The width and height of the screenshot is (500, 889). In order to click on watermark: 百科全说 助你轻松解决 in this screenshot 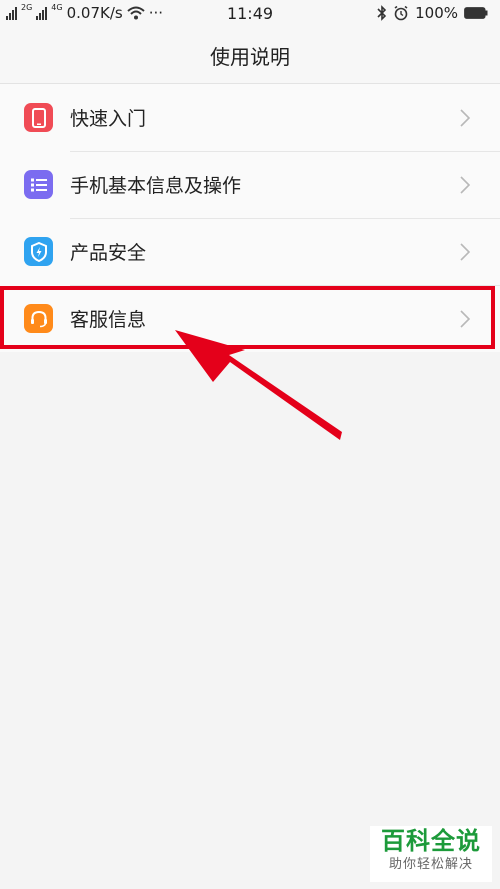, I will do `click(431, 854)`.